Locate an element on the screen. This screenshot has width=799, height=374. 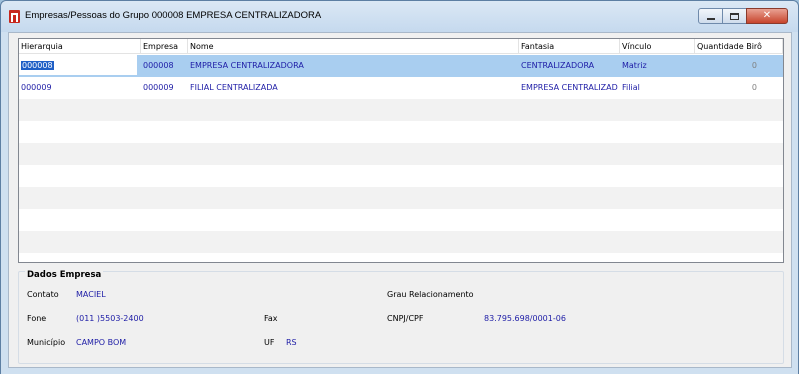
group-title: Dados Empresa is located at coordinates (64, 275).